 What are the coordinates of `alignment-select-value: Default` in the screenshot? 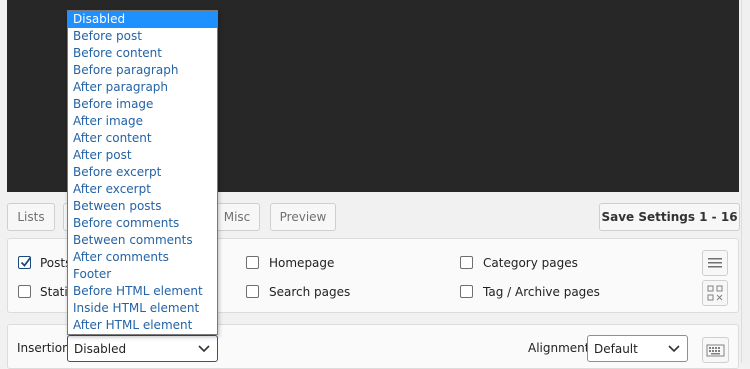 It's located at (616, 349).